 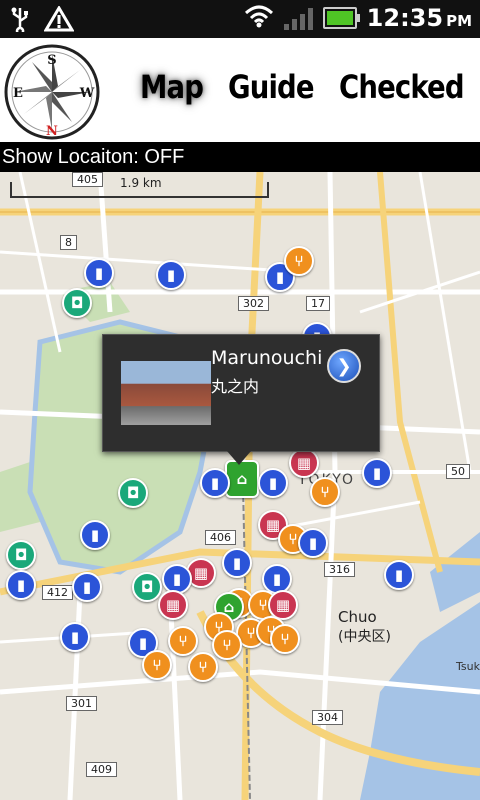 I want to click on road-shield: 302, so click(x=253, y=303).